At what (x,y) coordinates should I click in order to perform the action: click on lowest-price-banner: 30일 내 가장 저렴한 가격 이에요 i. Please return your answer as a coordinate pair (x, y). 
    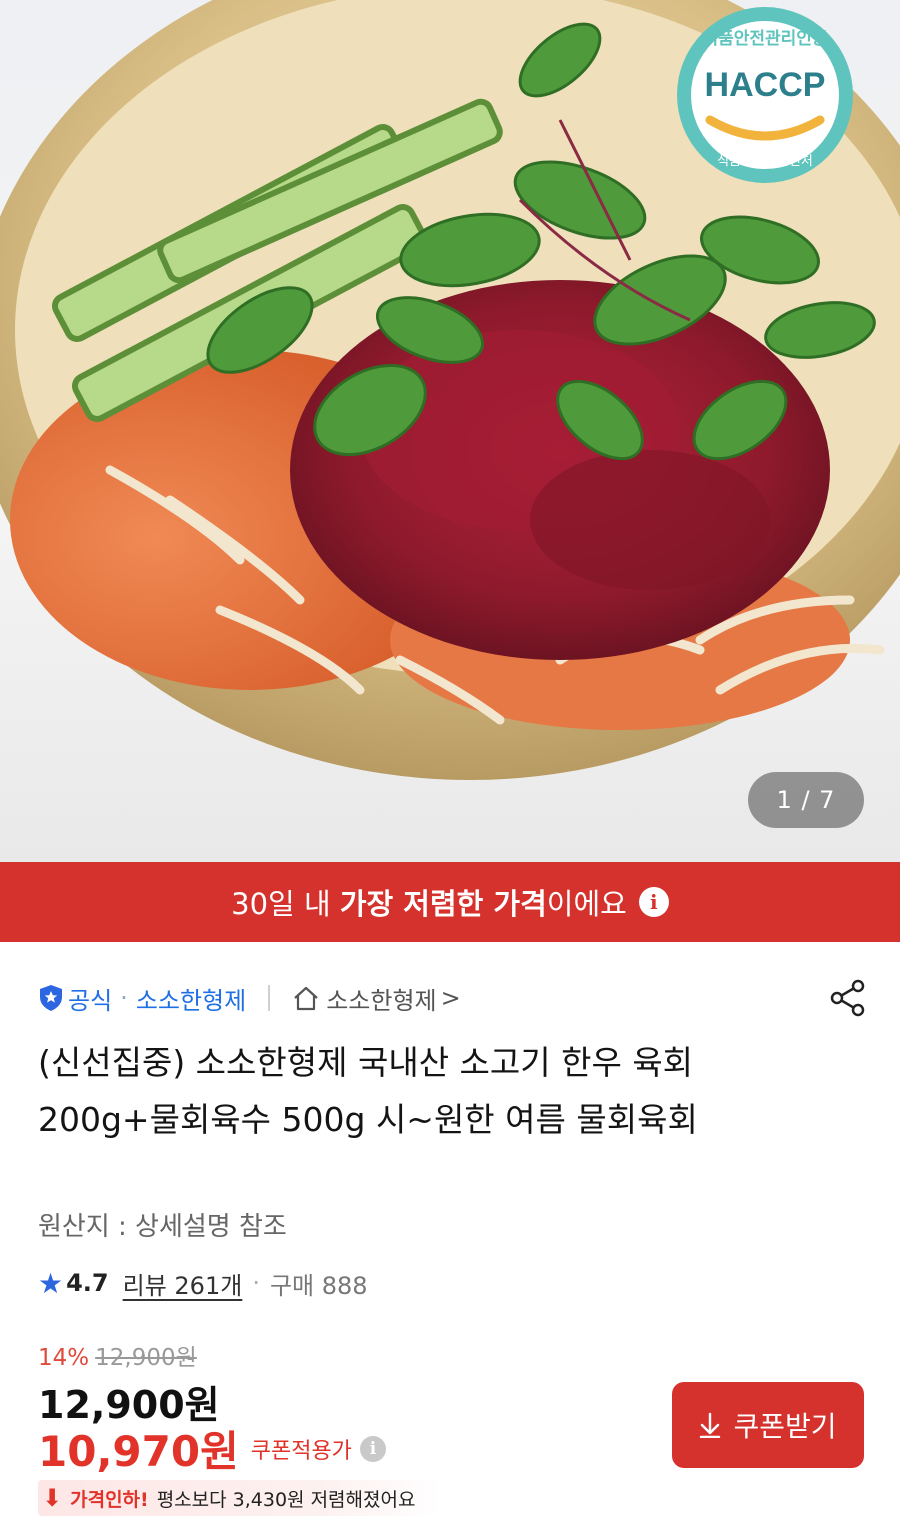
    Looking at the image, I should click on (450, 902).